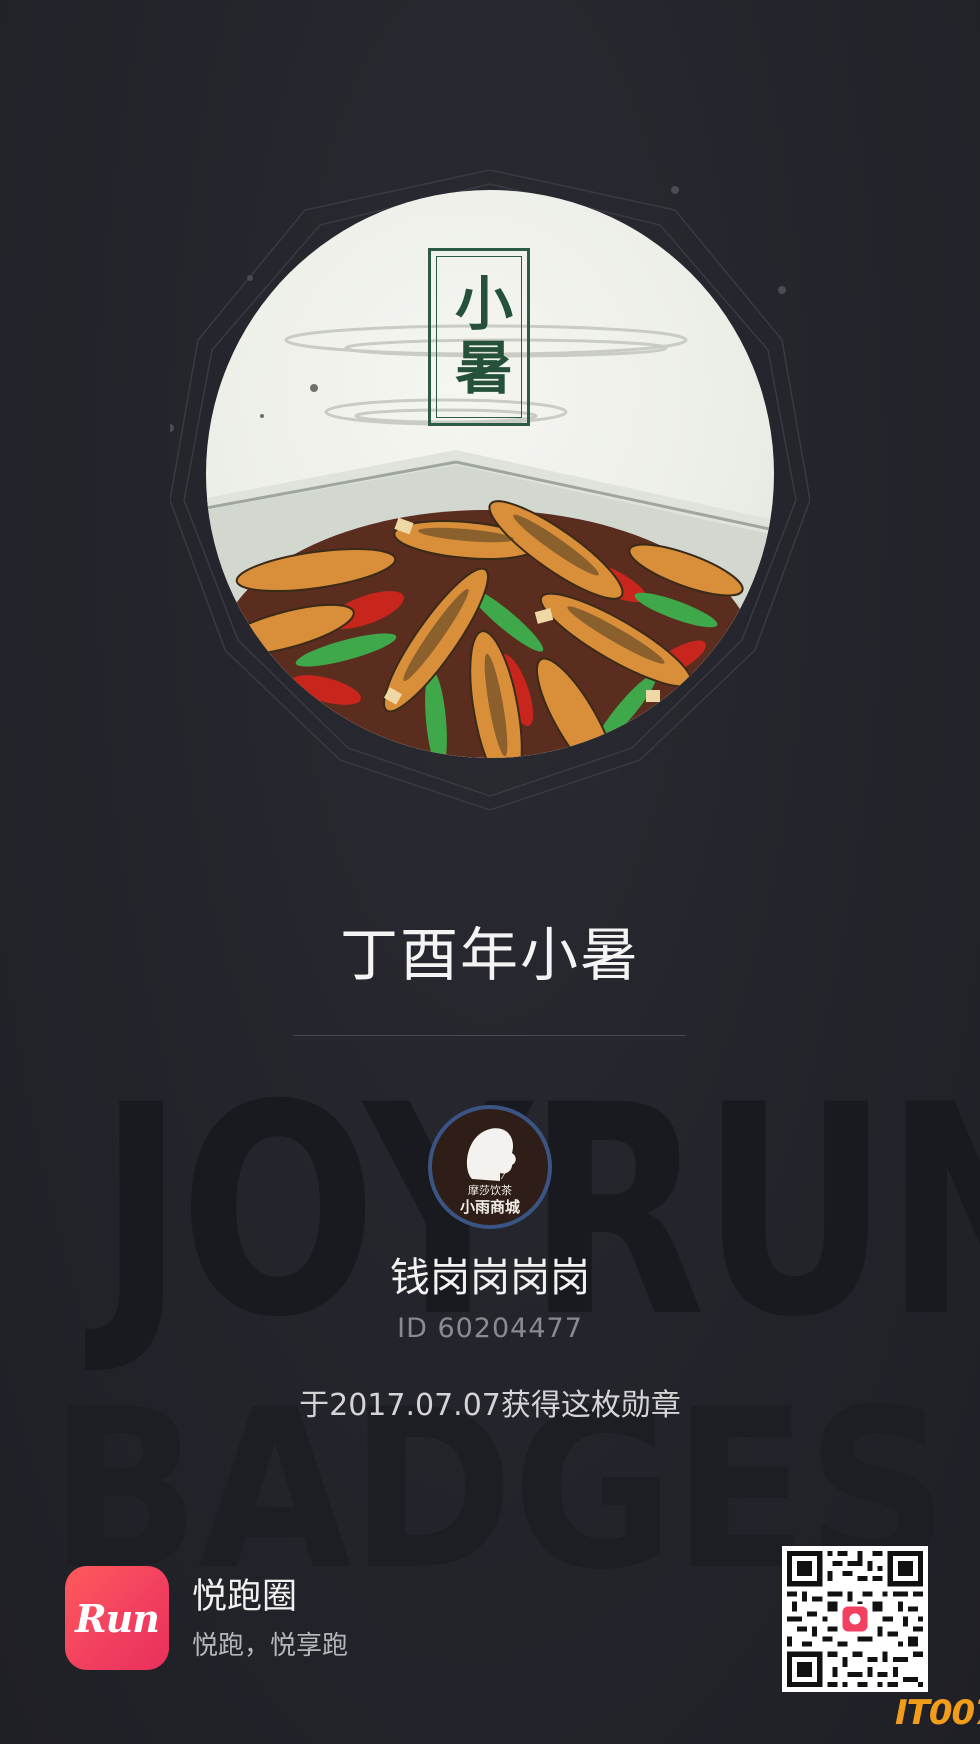 Image resolution: width=980 pixels, height=1744 pixels. Describe the element at coordinates (270, 1646) in the screenshot. I see `app-slogan: 悦跑，悦享跑` at that location.